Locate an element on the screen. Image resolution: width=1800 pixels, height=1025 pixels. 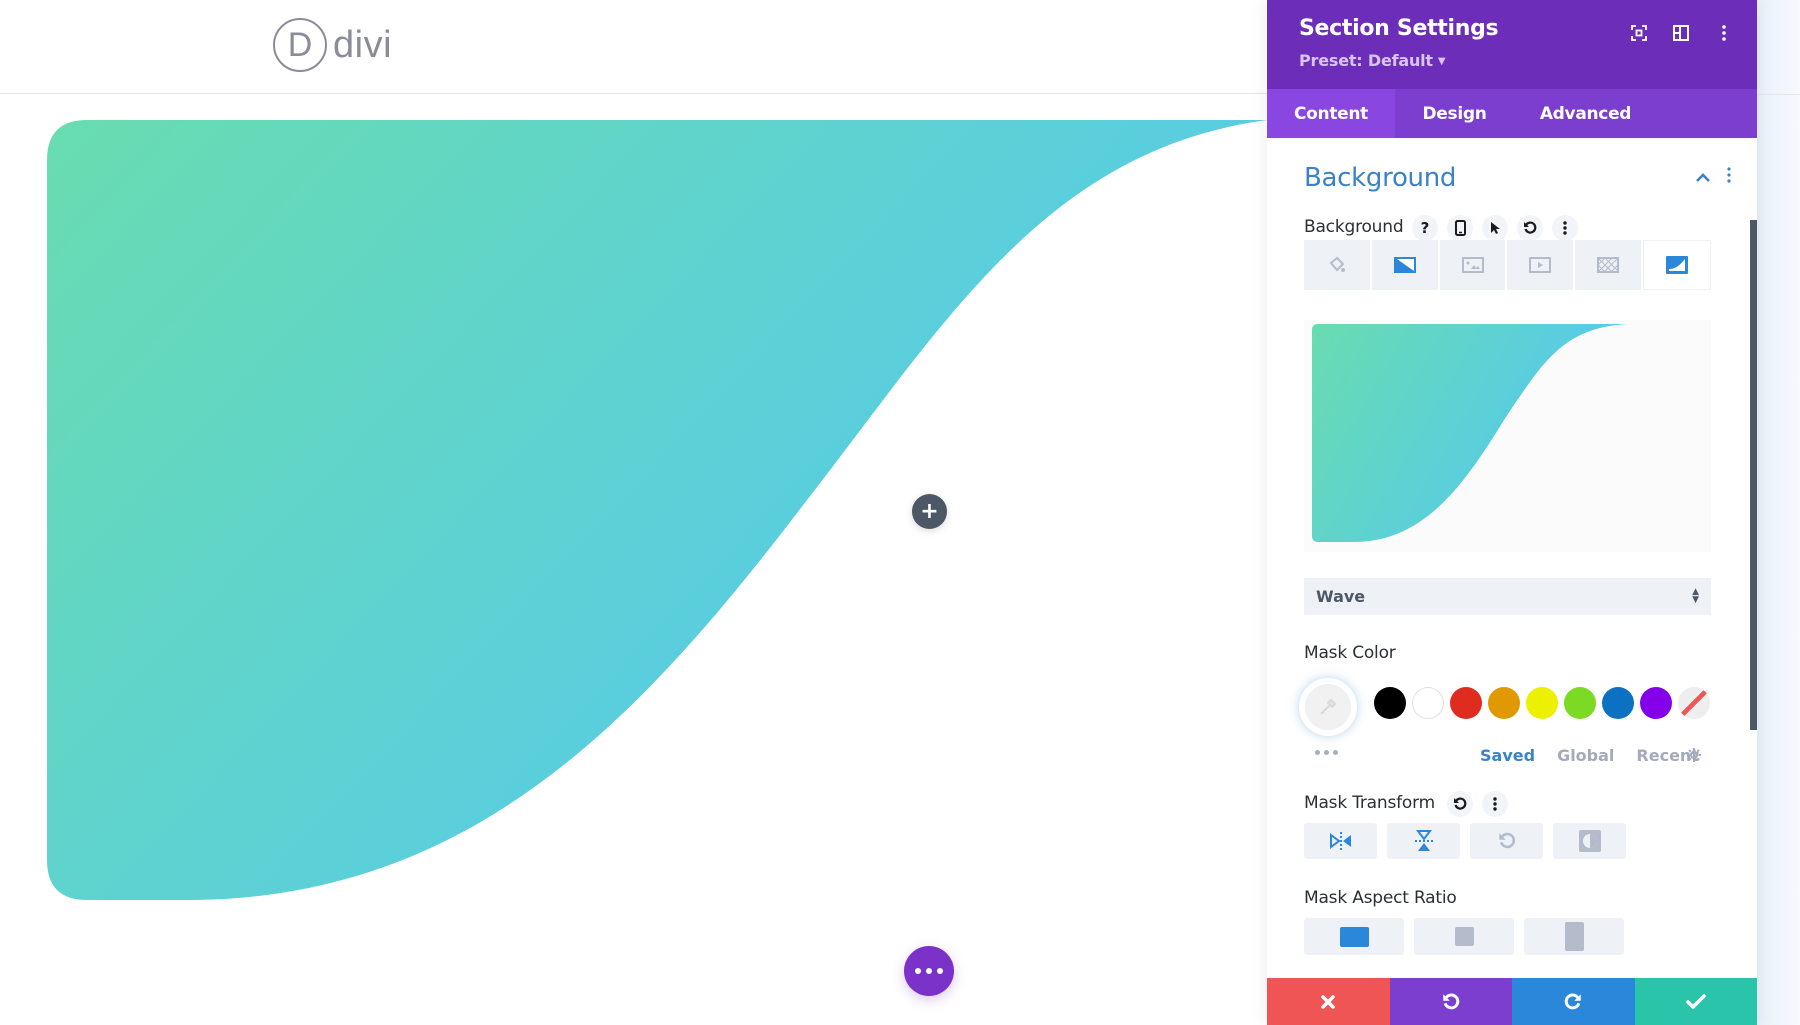
bg-type-color is located at coordinates (1337, 265).